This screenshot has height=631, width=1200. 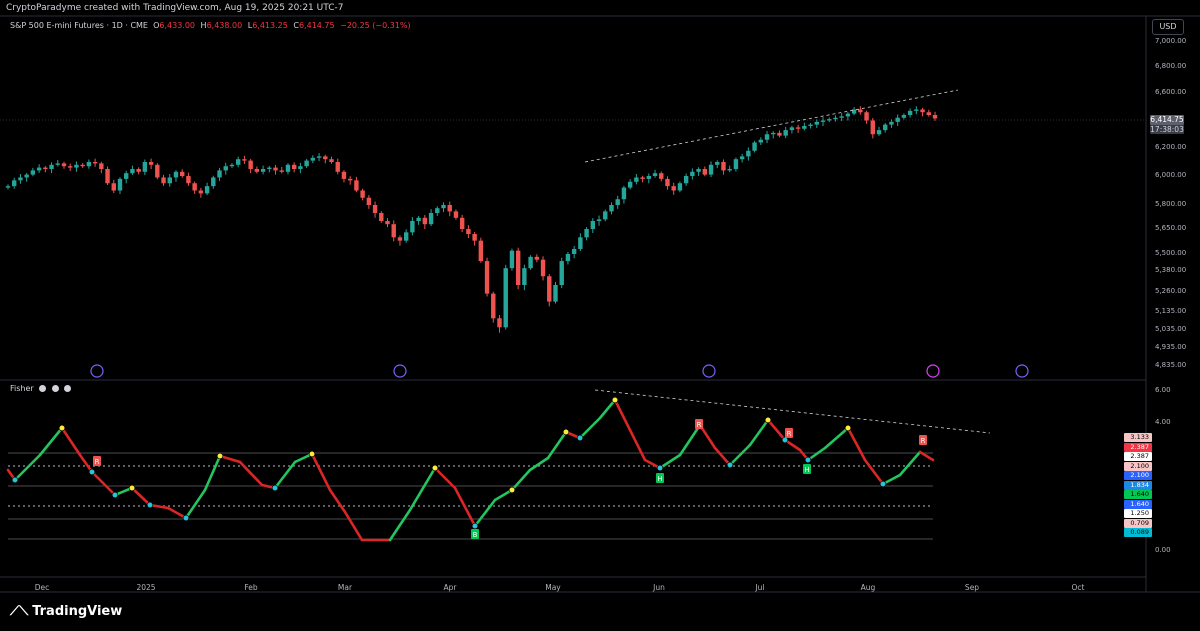 I want to click on time-tick-label: Jul, so click(x=760, y=587).